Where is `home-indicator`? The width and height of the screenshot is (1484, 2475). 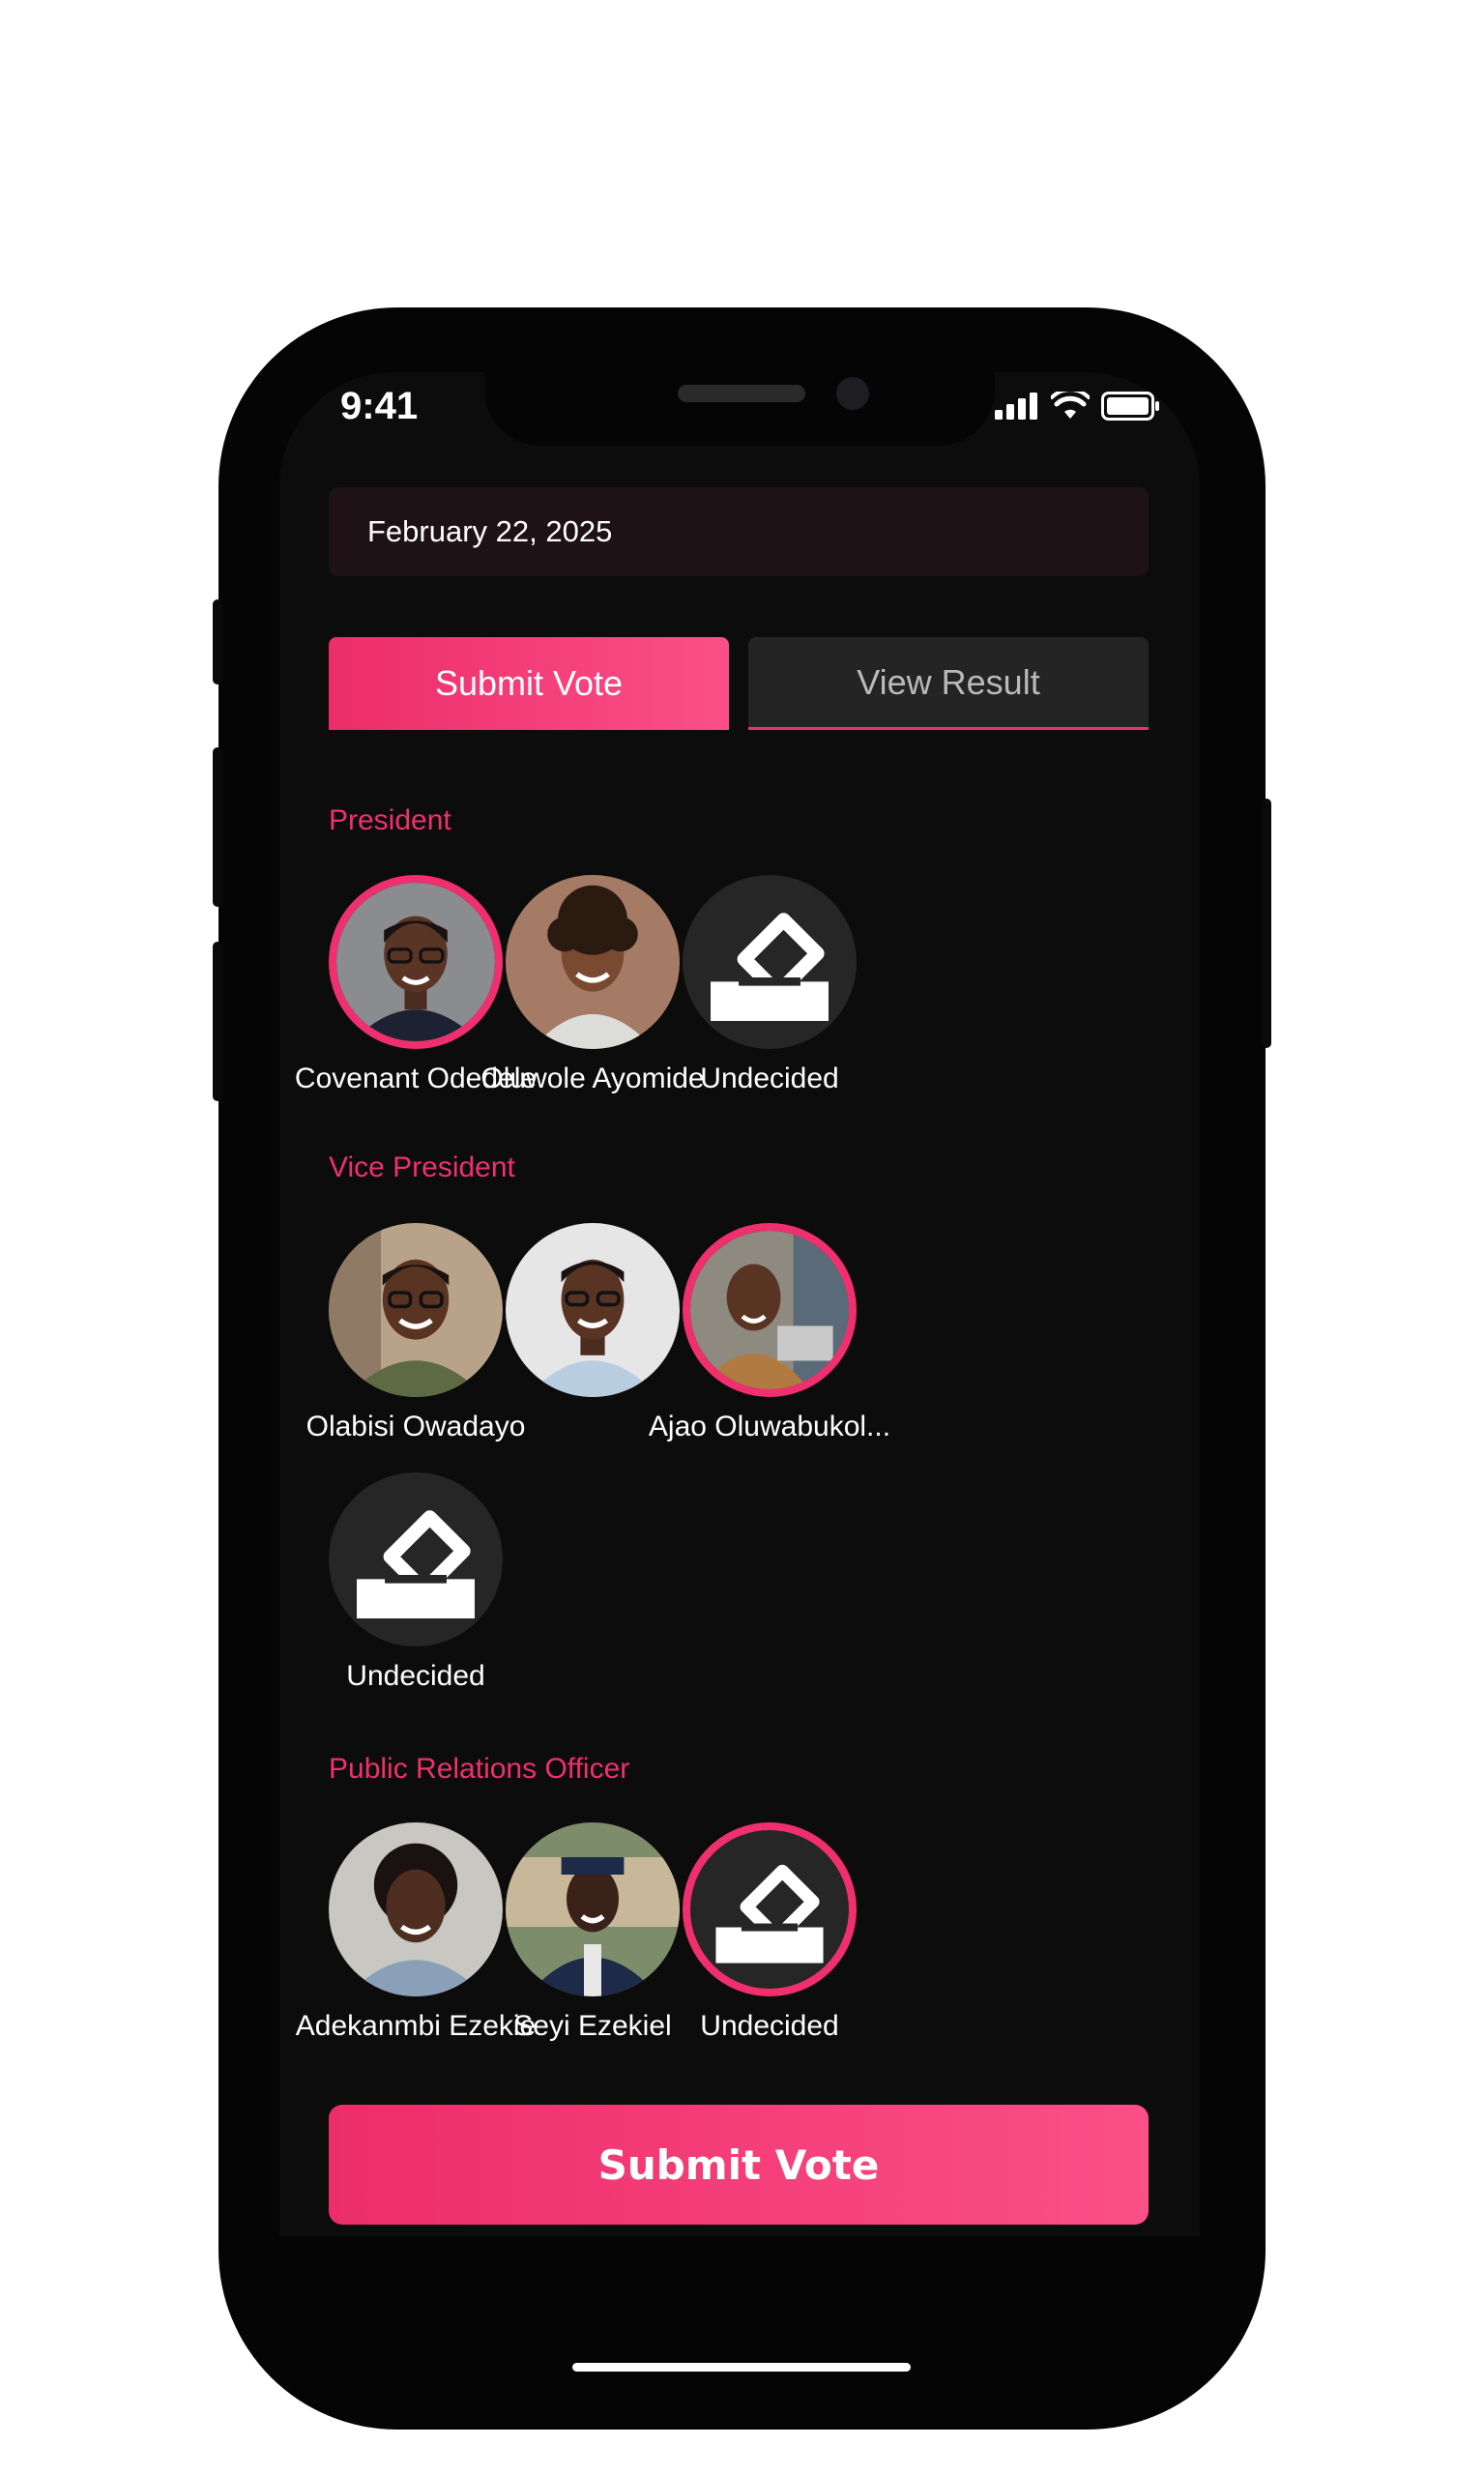 home-indicator is located at coordinates (742, 2367).